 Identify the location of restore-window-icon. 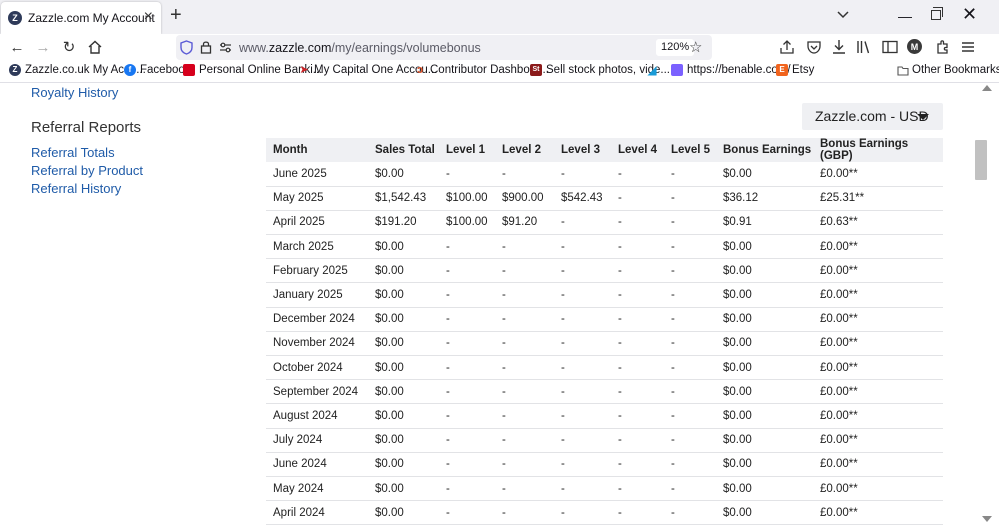
(937, 13).